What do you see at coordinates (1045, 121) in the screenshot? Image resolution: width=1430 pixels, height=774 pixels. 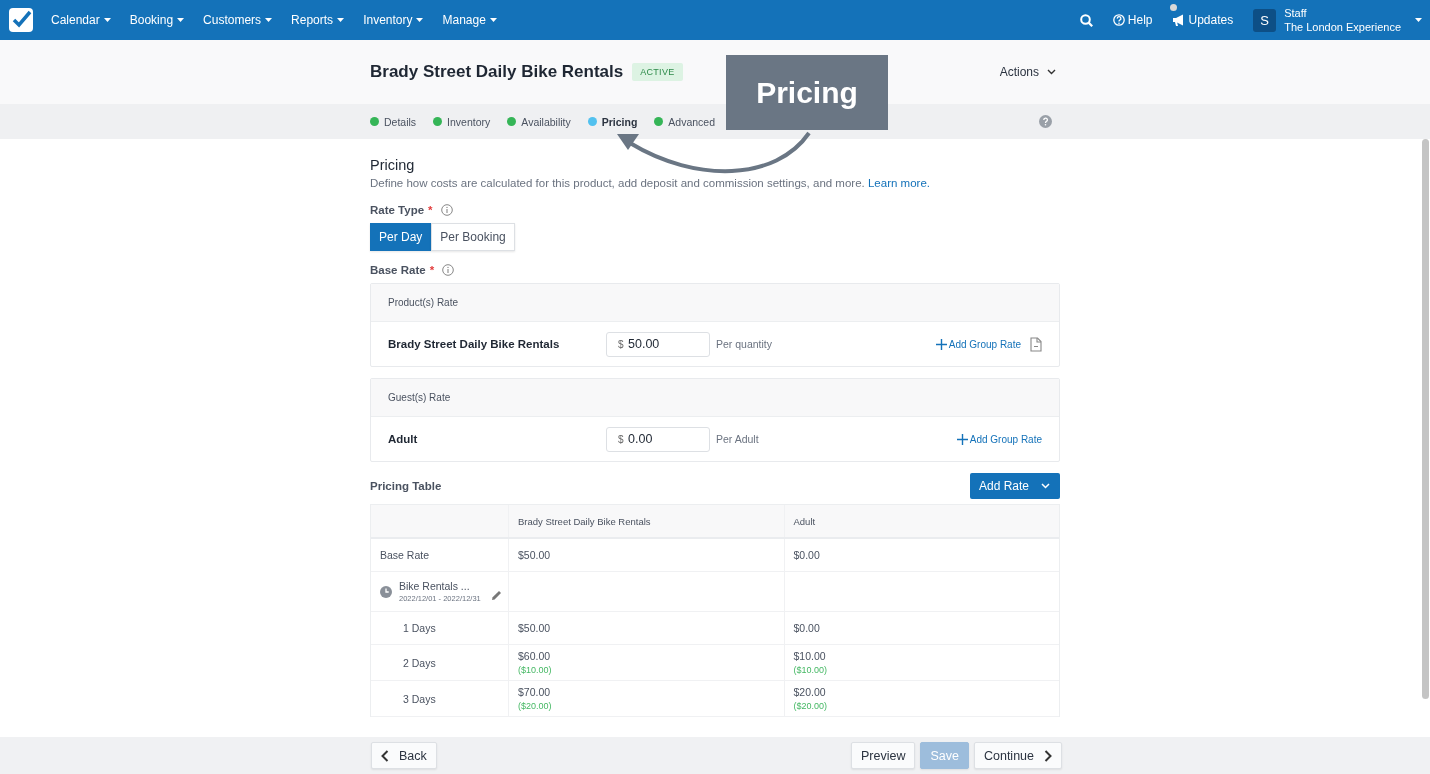 I see `help-icon` at bounding box center [1045, 121].